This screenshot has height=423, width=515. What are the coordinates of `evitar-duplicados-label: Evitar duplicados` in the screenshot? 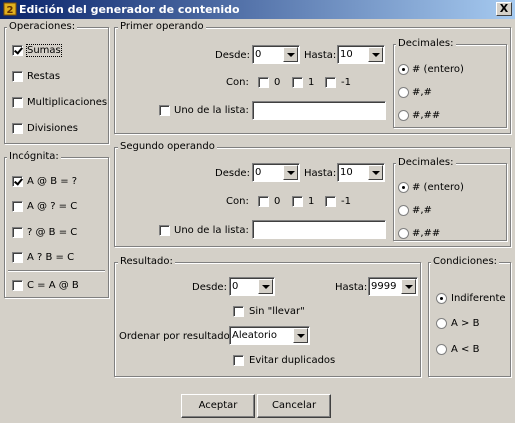 It's located at (292, 360).